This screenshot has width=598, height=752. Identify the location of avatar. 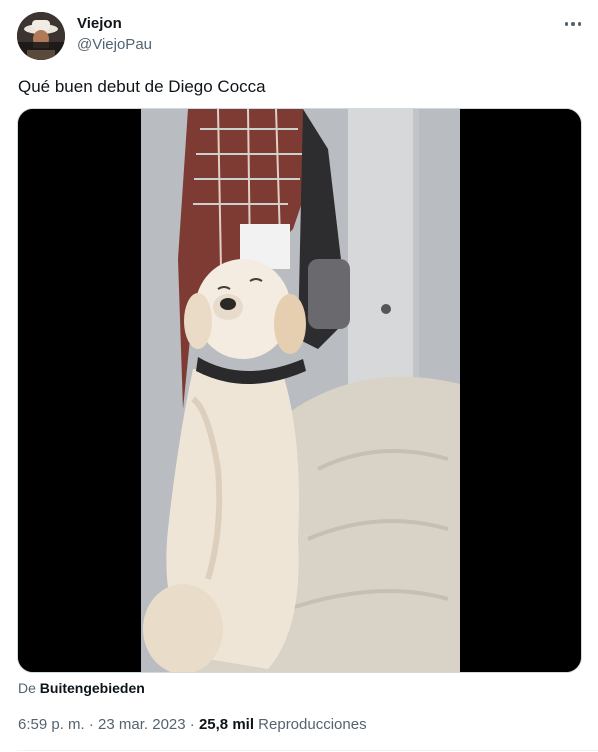
(41, 36).